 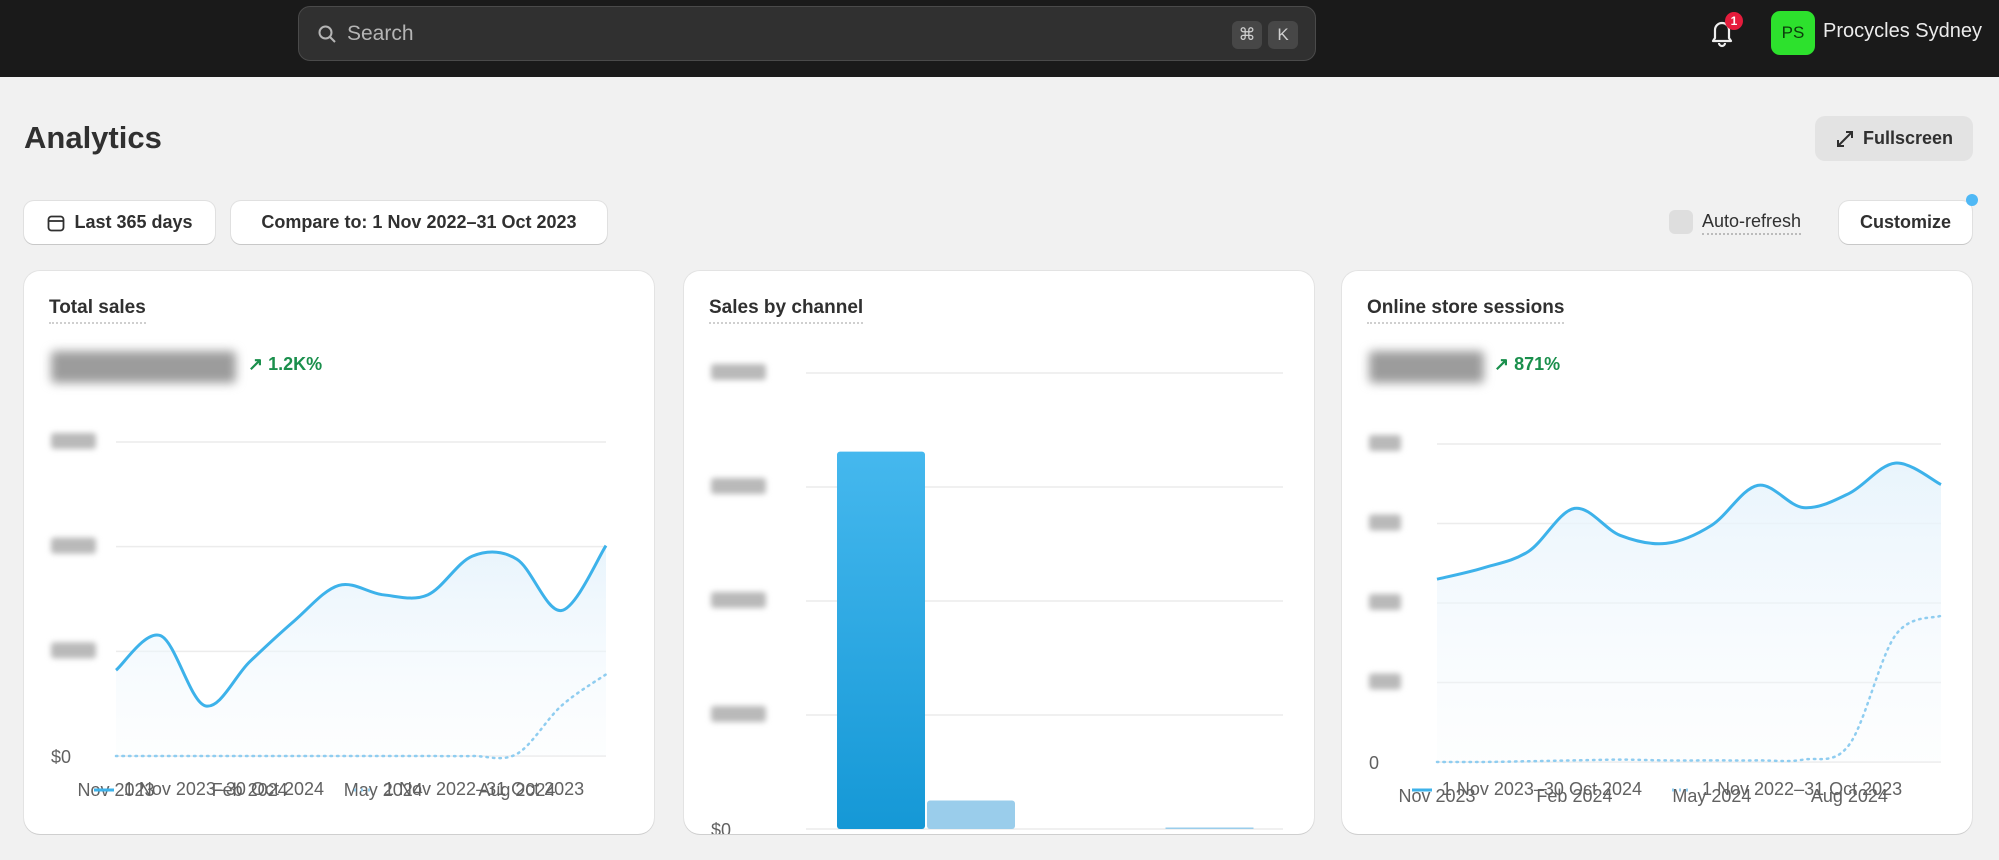 What do you see at coordinates (1689, 612) in the screenshot?
I see `area-fill` at bounding box center [1689, 612].